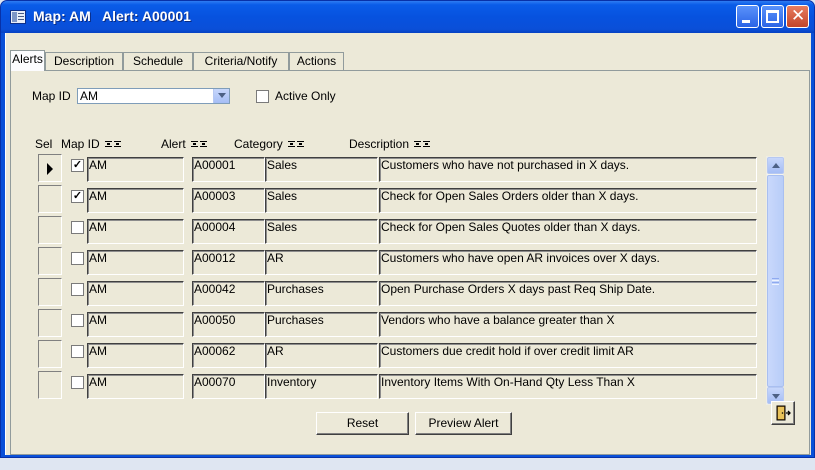 This screenshot has width=815, height=470. I want to click on preview-alert-button: Preview Alert, so click(463, 423).